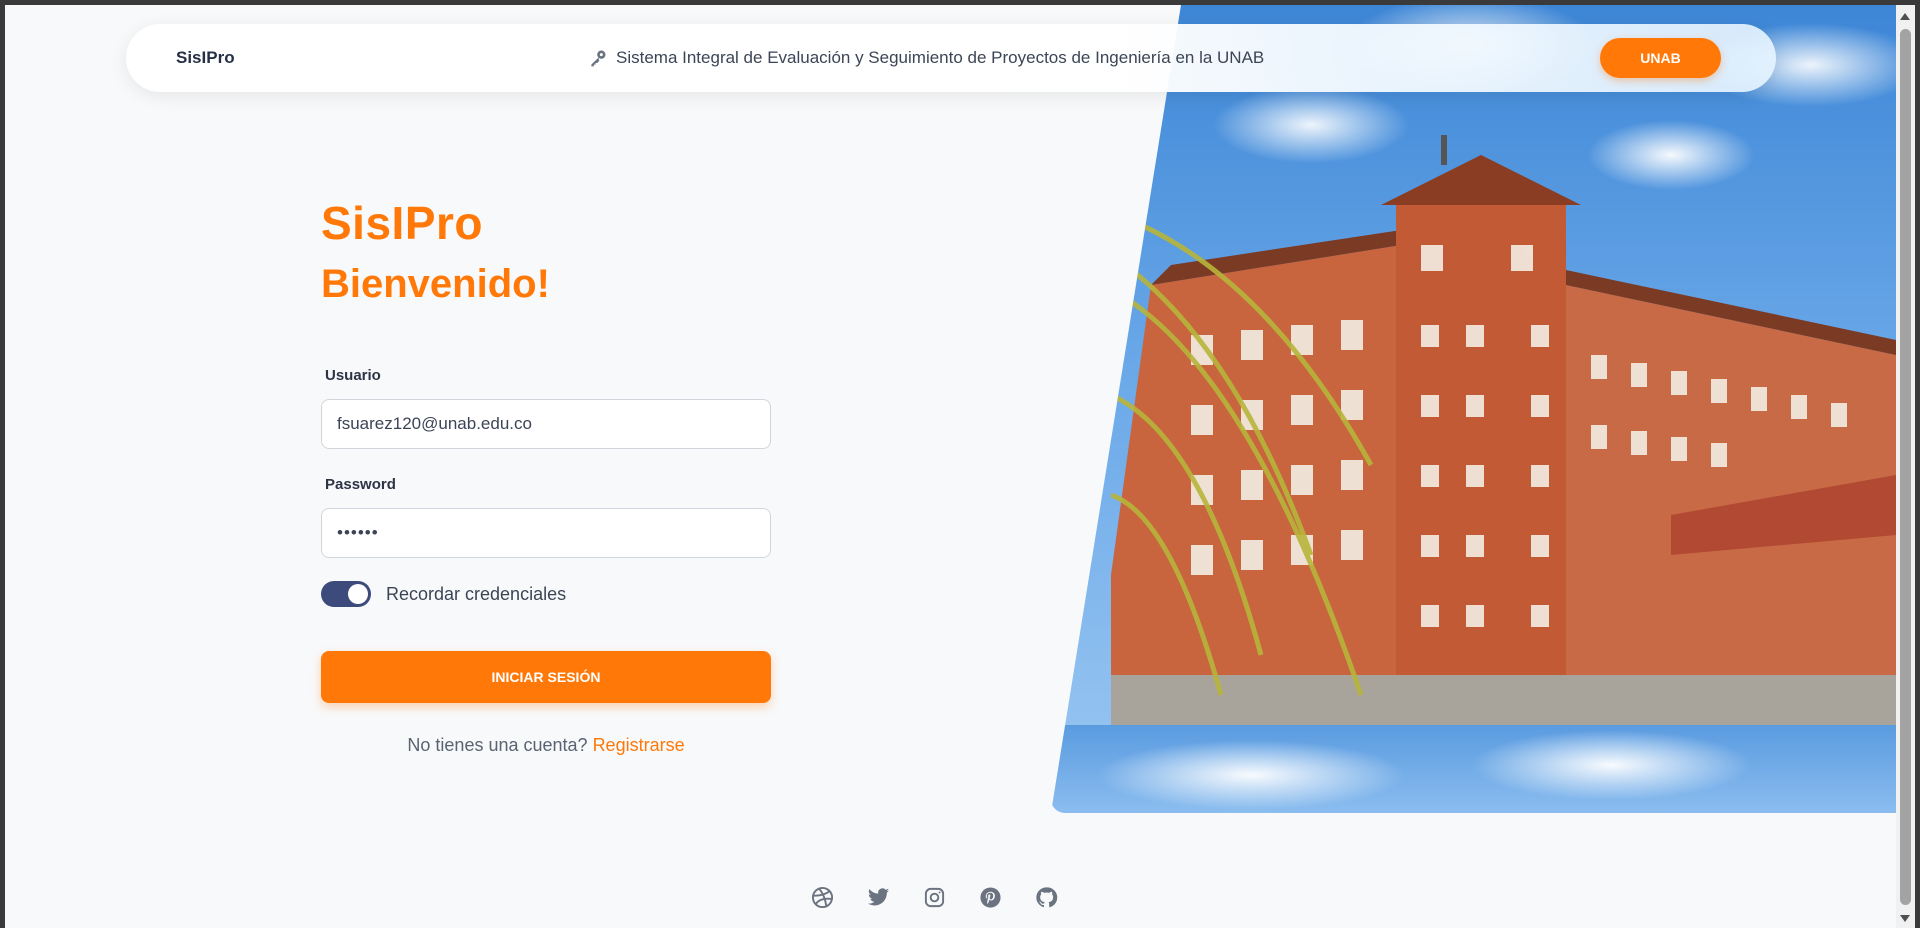 Image resolution: width=1920 pixels, height=928 pixels. Describe the element at coordinates (1660, 58) in the screenshot. I see `unab-button: UNAB` at that location.